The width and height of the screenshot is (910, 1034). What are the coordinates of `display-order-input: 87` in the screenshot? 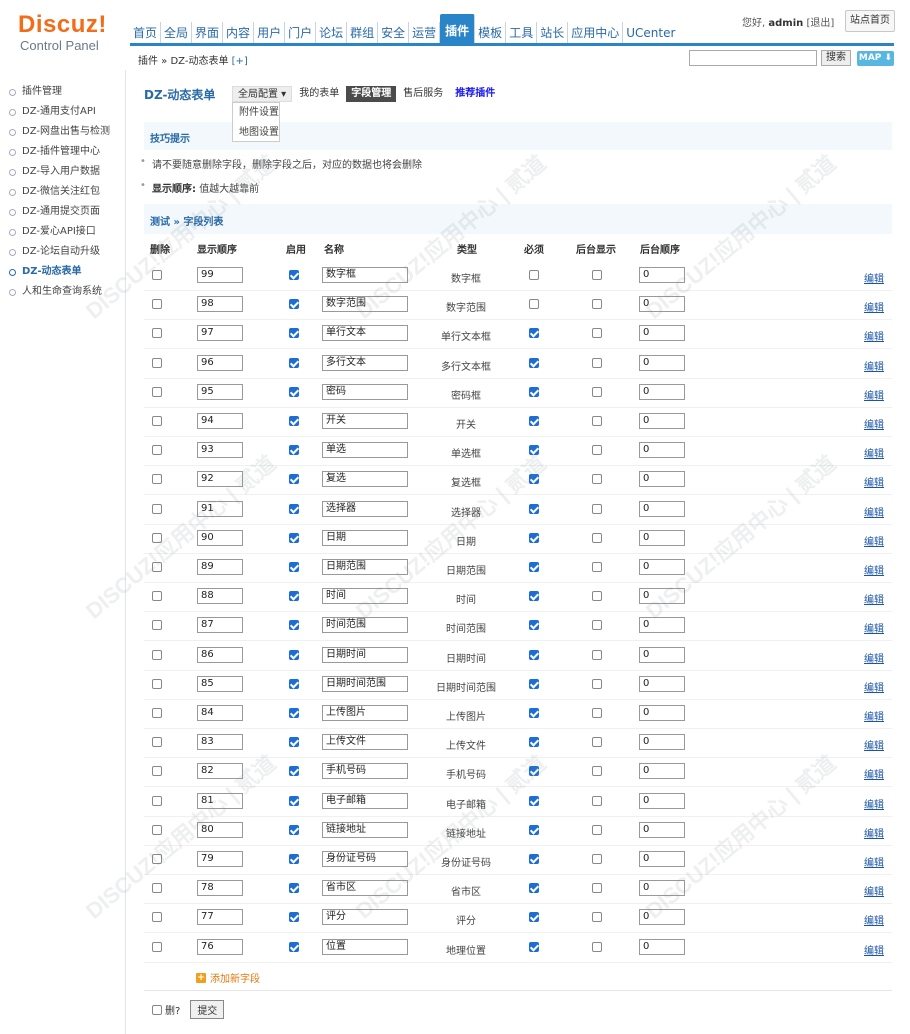 It's located at (220, 625).